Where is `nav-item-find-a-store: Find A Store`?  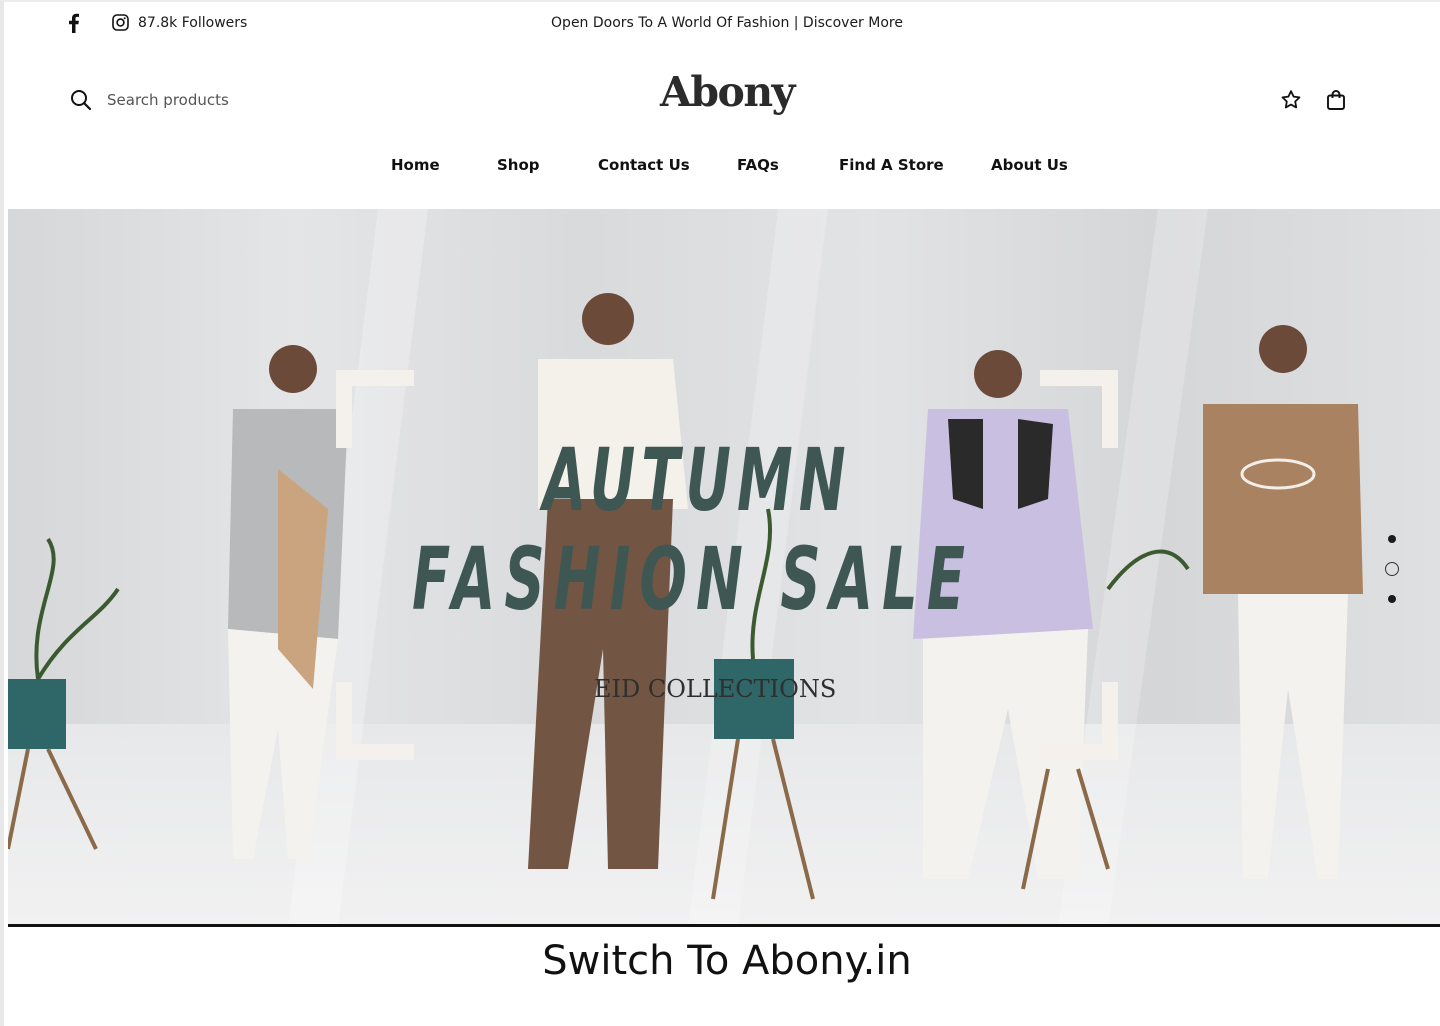
nav-item-find-a-store: Find A Store is located at coordinates (891, 165).